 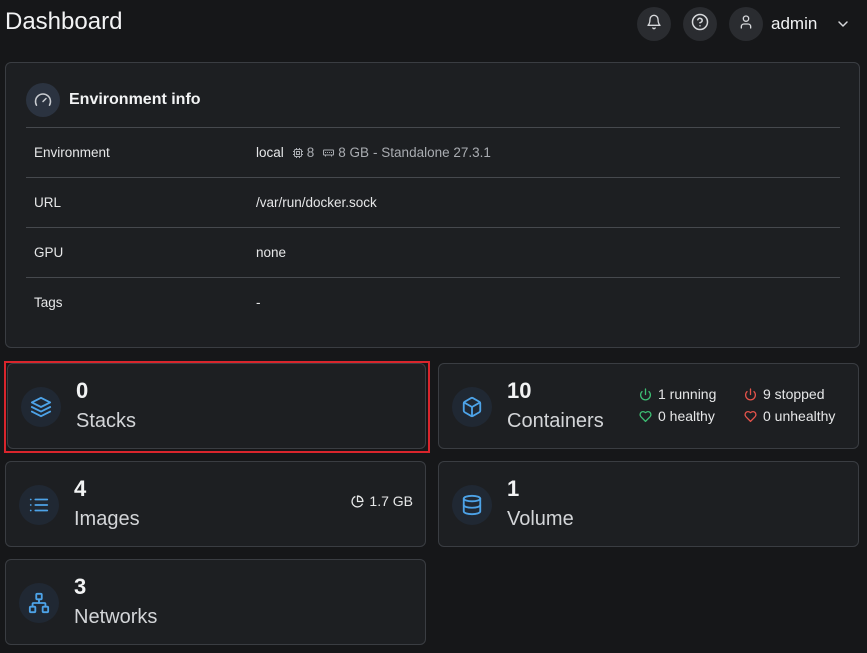 What do you see at coordinates (433, 202) in the screenshot?
I see `url-row: URL /var/run/docker.sock` at bounding box center [433, 202].